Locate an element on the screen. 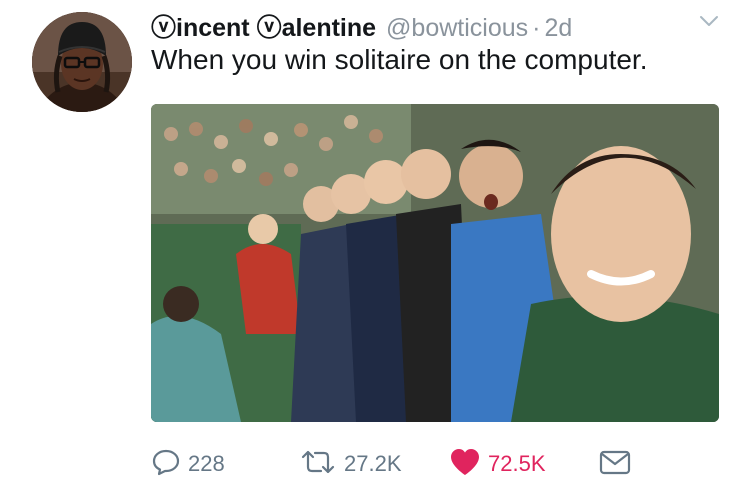 This screenshot has height=493, width=750. user-handle: @bowticious is located at coordinates (457, 28).